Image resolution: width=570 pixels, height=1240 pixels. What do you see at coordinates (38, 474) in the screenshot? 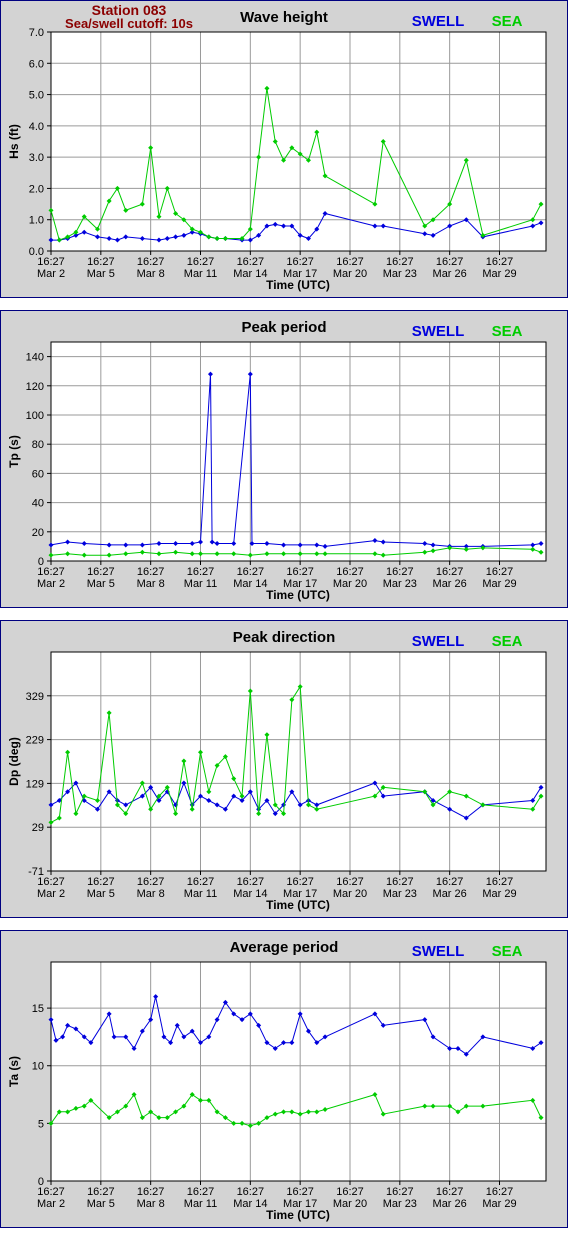
I see `y-tick-label: 60` at bounding box center [38, 474].